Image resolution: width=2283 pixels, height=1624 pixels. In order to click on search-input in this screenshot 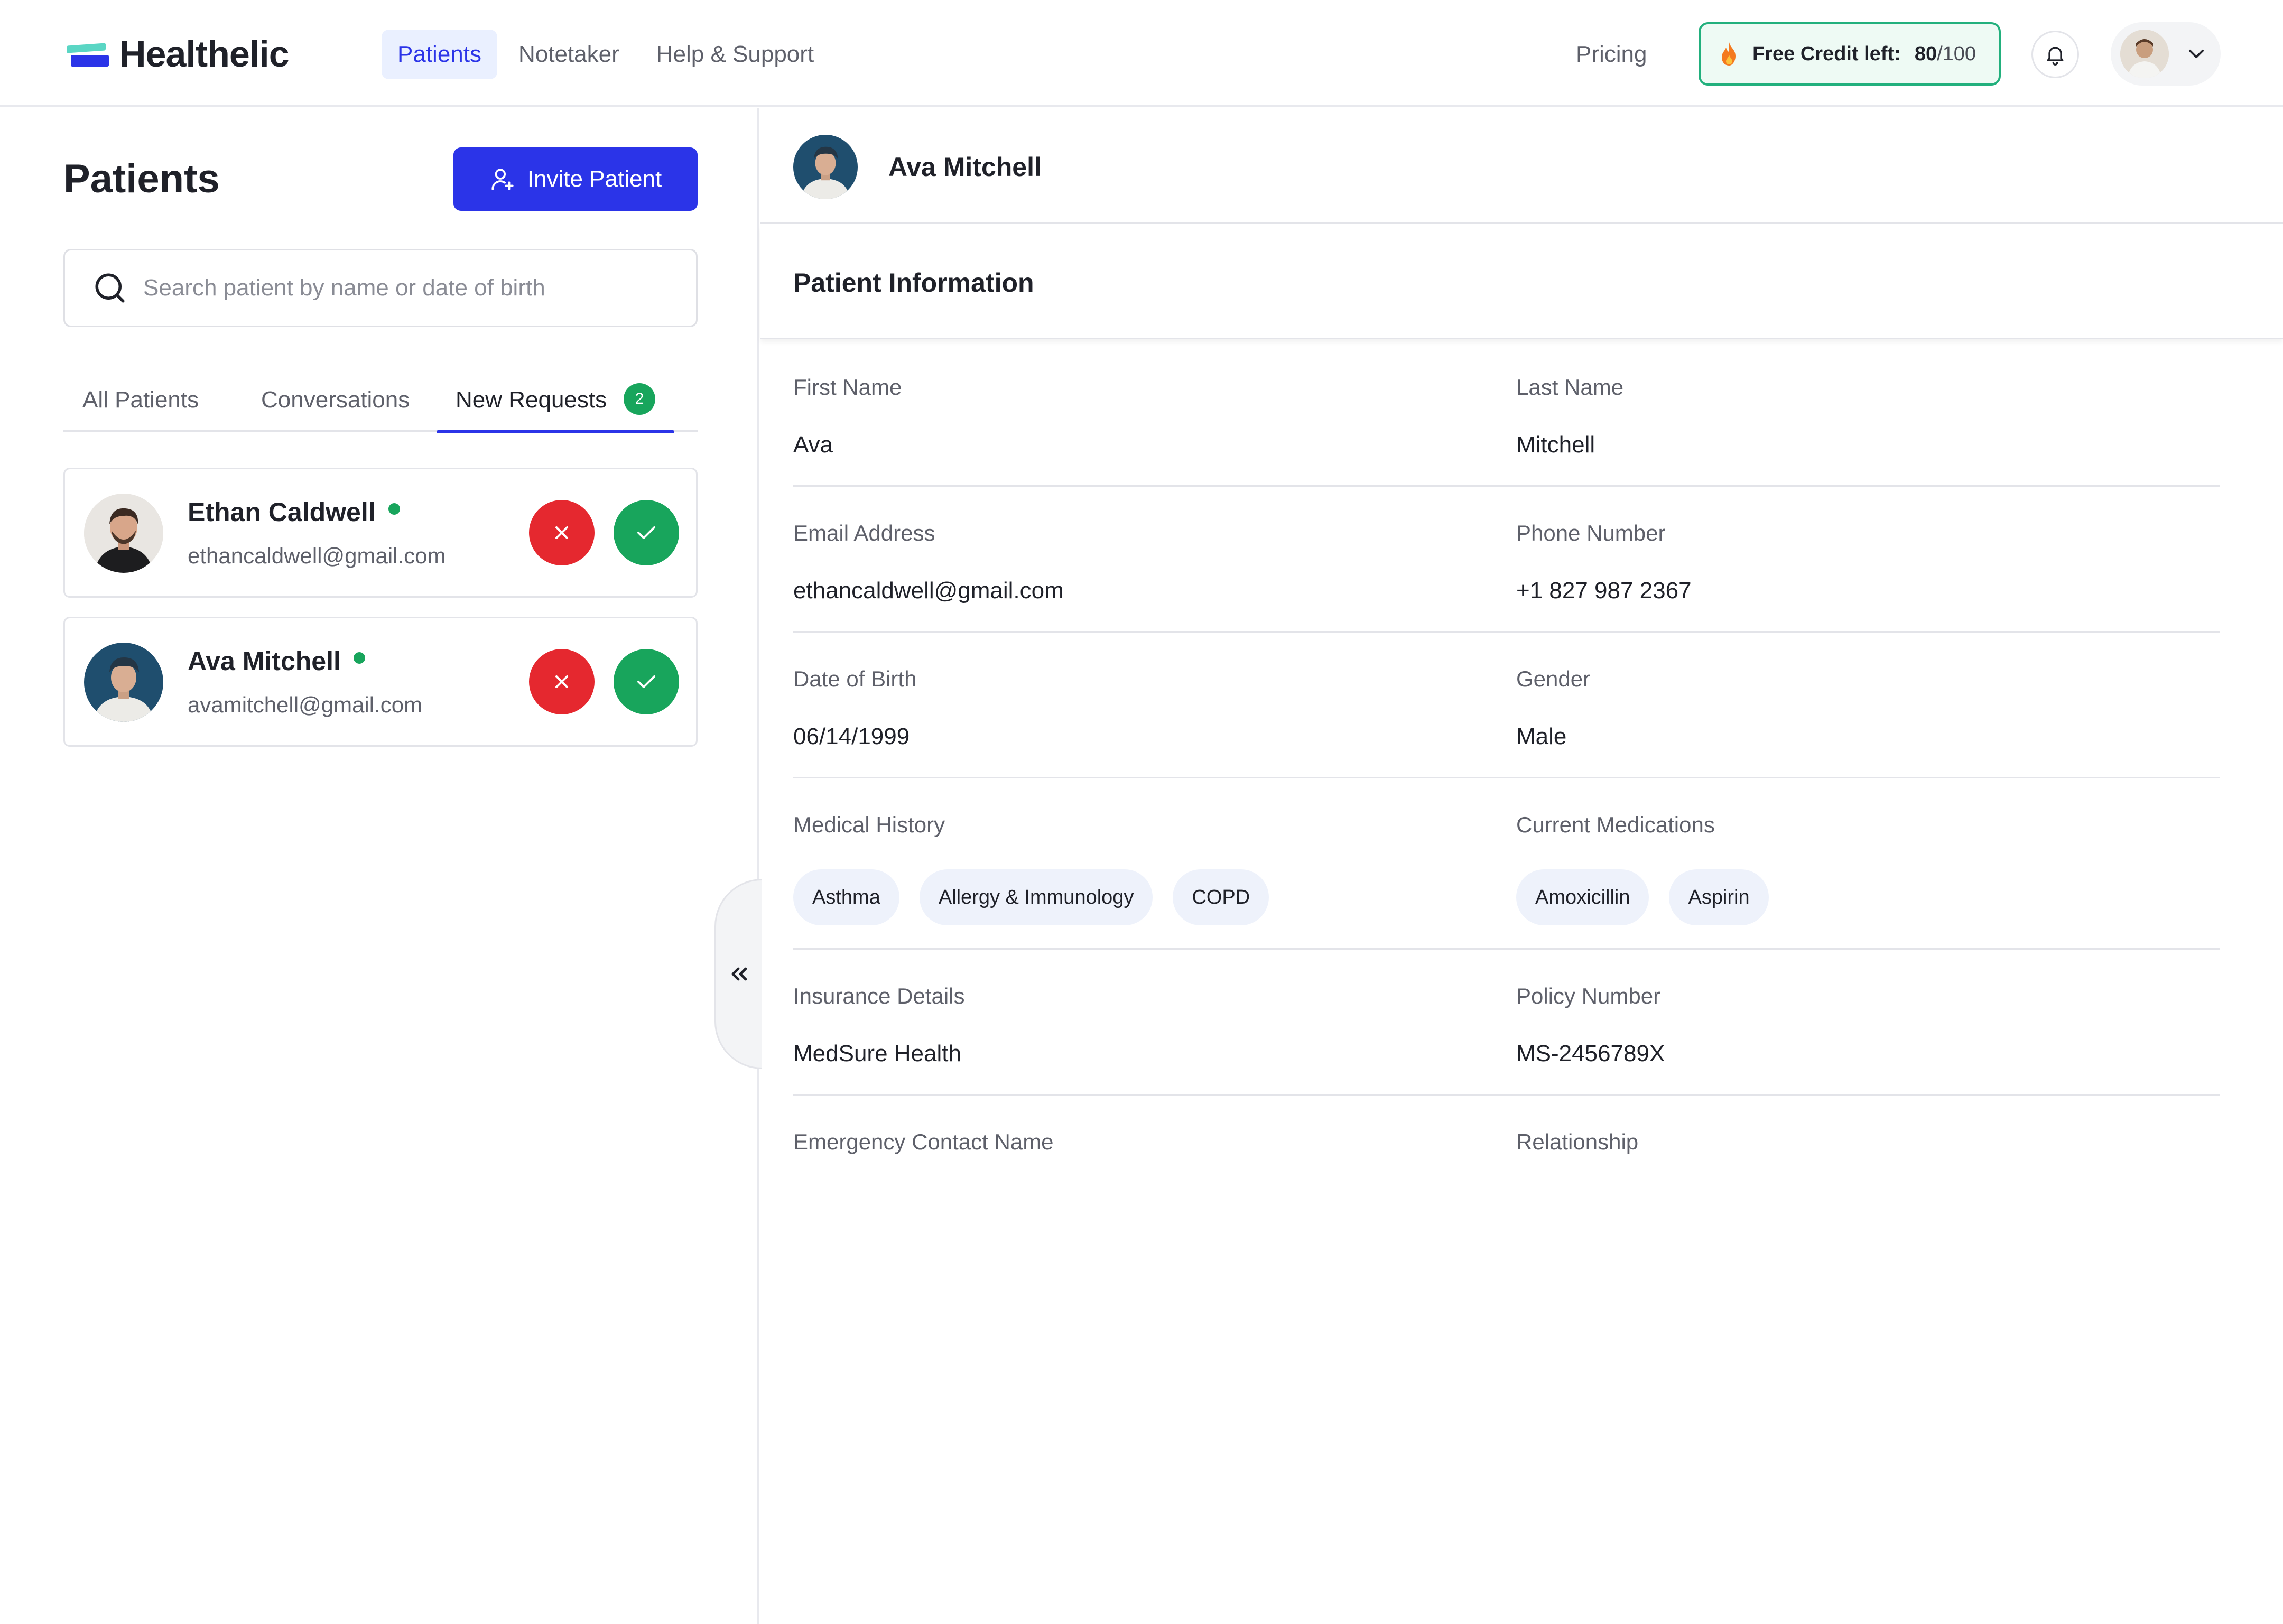, I will do `click(408, 288)`.